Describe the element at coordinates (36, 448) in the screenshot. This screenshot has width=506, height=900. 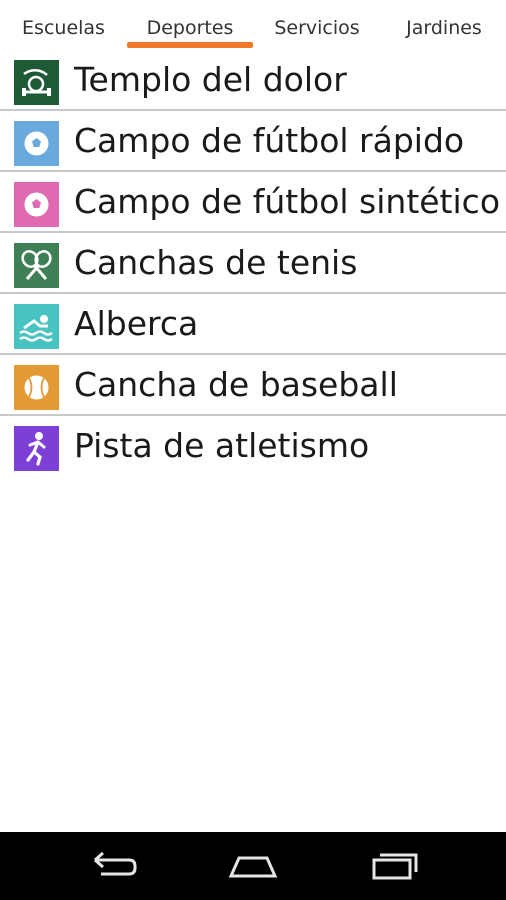
I see `runner-icon` at that location.